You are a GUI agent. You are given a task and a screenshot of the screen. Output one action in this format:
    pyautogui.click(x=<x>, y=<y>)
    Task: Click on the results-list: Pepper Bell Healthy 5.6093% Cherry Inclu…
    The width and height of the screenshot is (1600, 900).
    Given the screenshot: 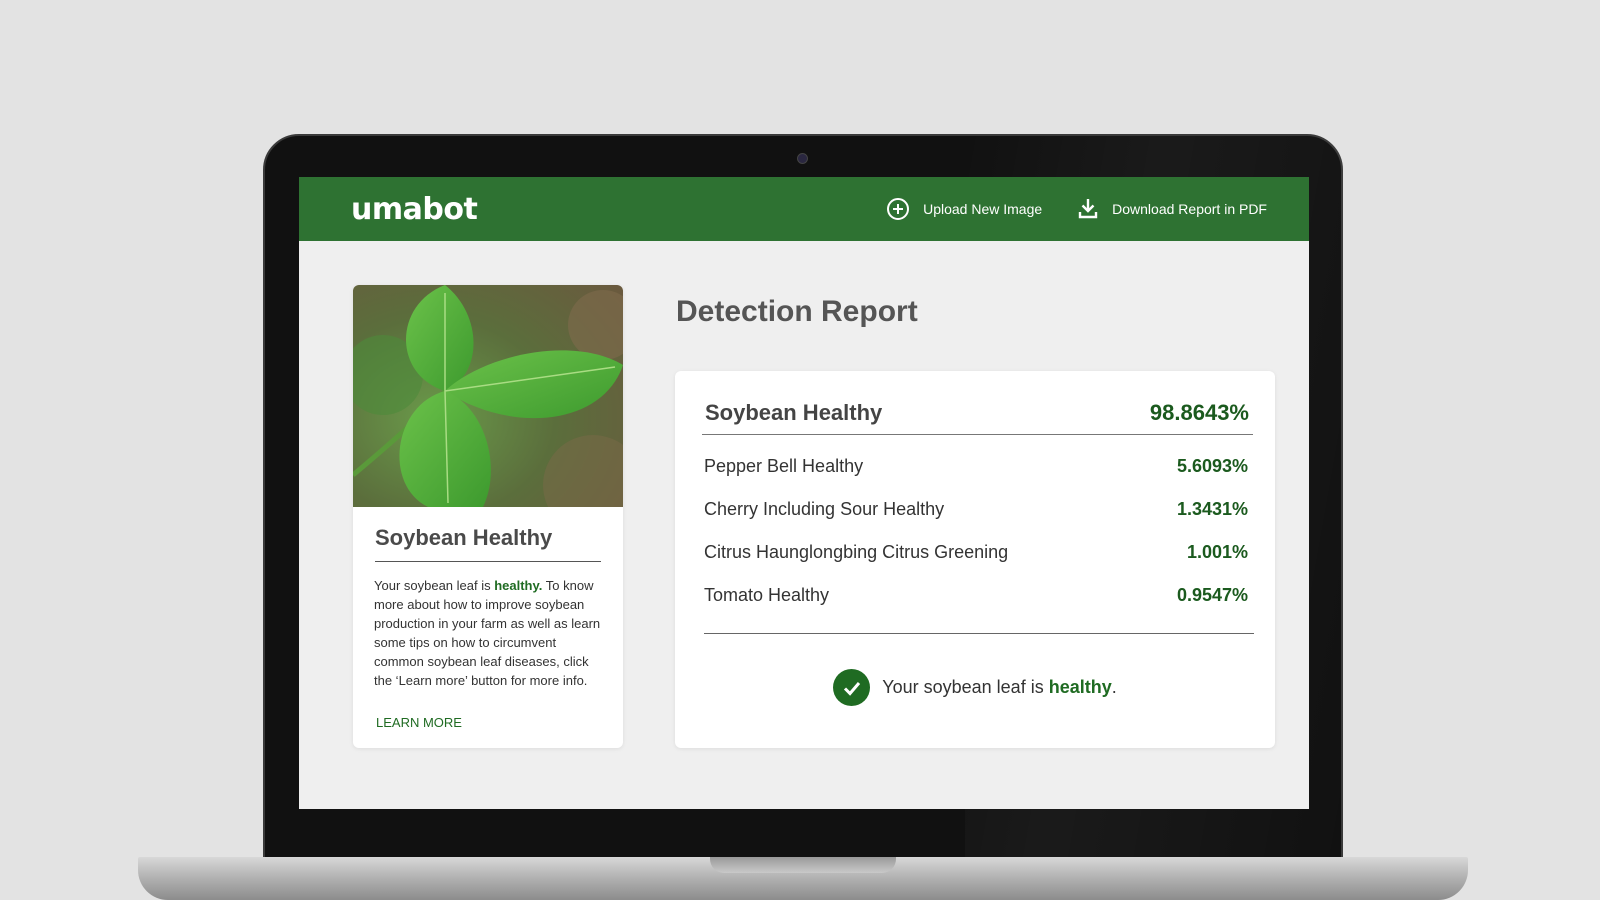 What is the action you would take?
    pyautogui.click(x=976, y=531)
    